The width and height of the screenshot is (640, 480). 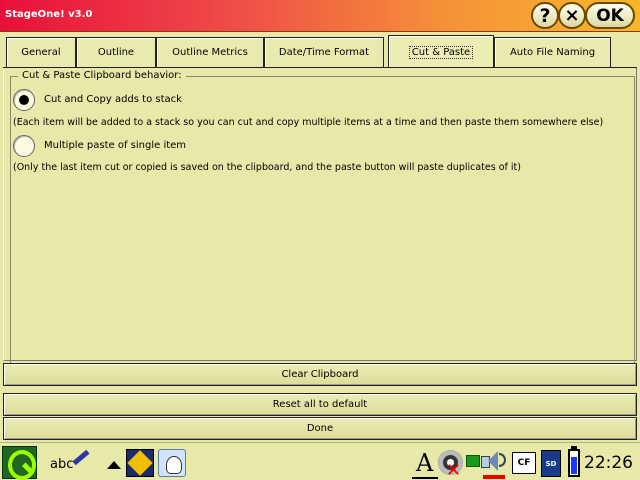 I want to click on help-button: ?, so click(x=545, y=15).